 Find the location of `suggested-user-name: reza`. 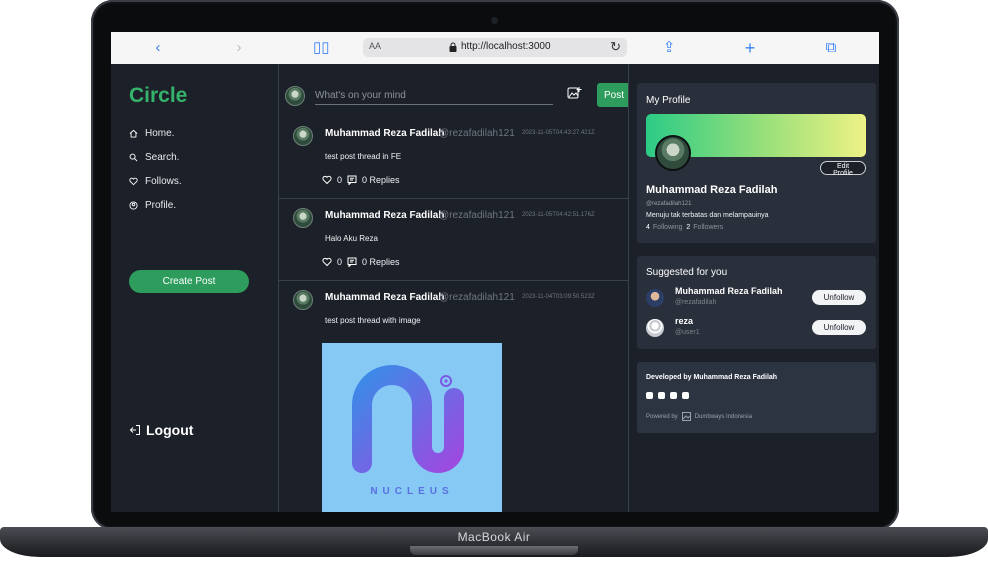

suggested-user-name: reza is located at coordinates (684, 321).